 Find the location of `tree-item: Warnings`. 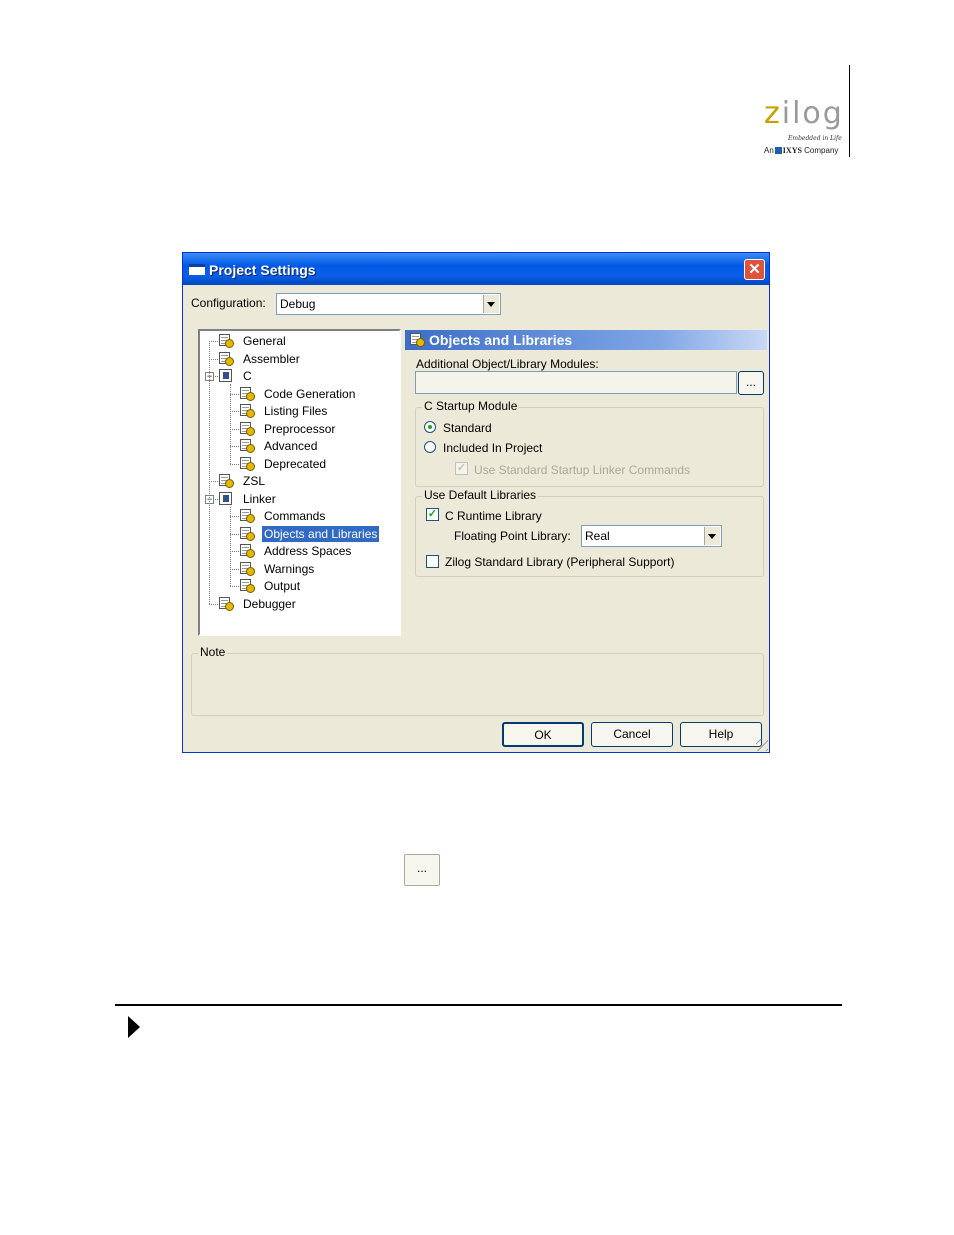

tree-item: Warnings is located at coordinates (310, 569).